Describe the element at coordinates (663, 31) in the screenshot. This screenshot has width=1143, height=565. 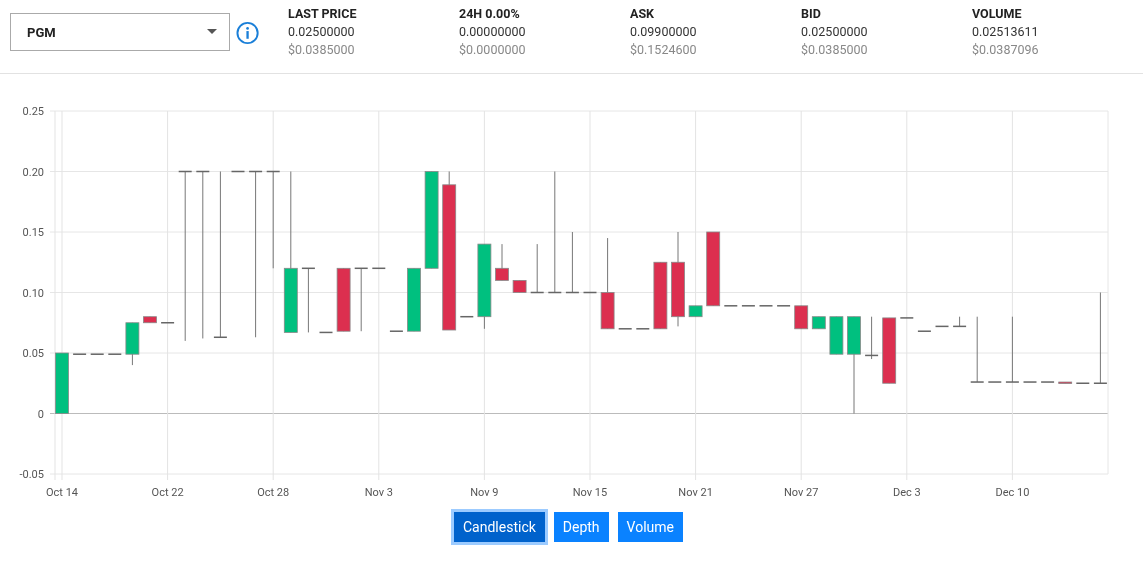
I see `stat-value: 0.09900000` at that location.